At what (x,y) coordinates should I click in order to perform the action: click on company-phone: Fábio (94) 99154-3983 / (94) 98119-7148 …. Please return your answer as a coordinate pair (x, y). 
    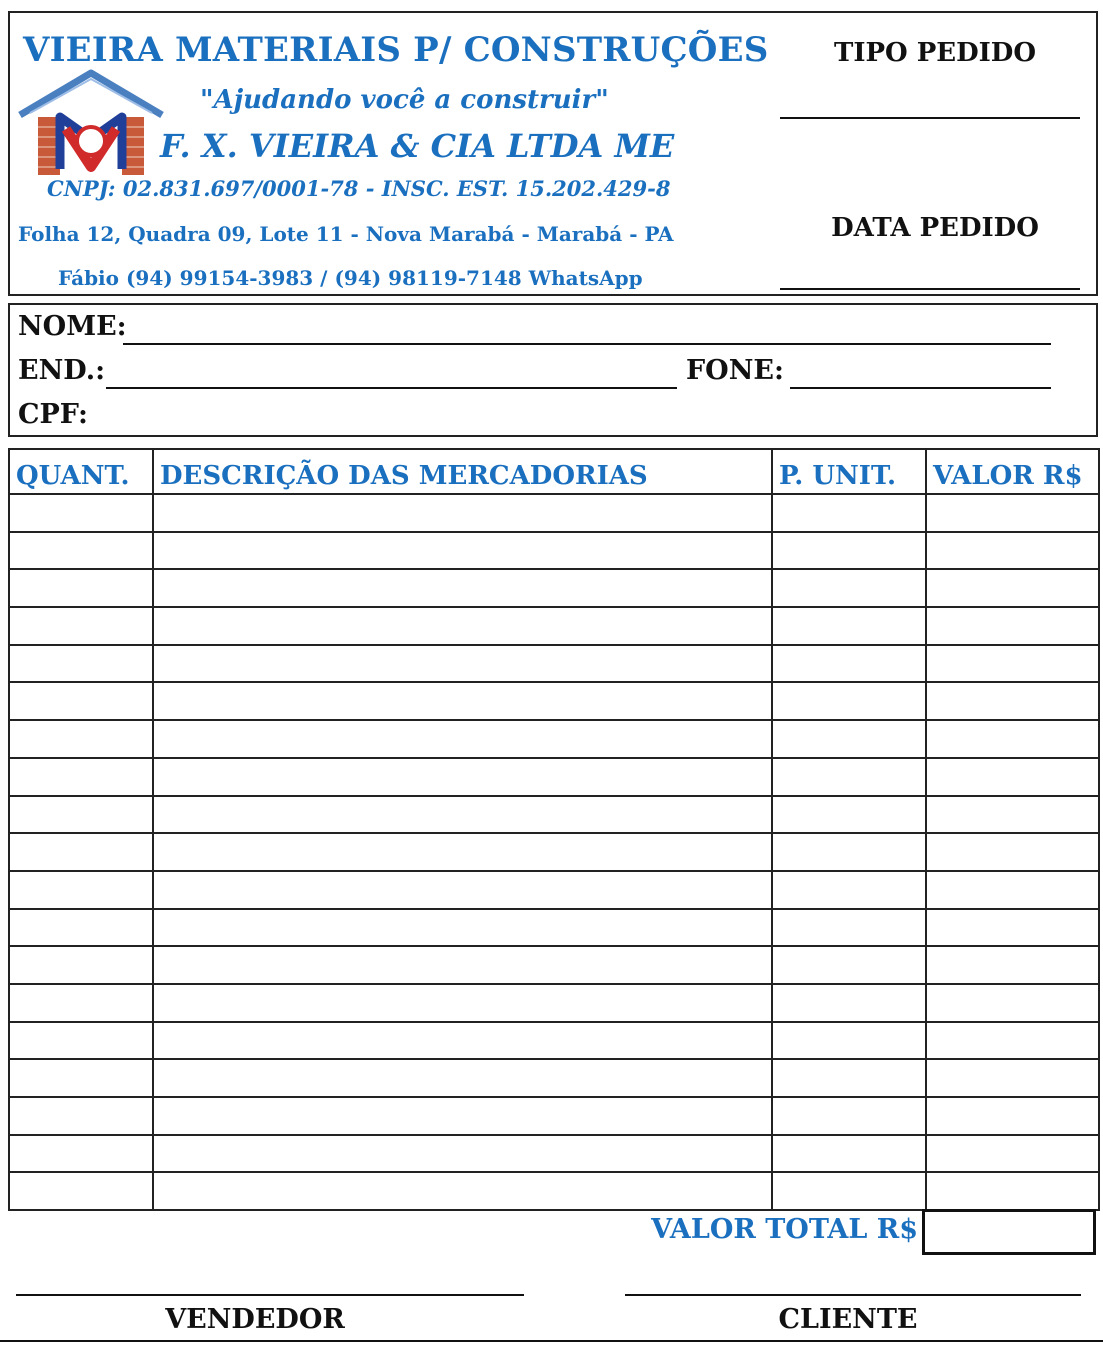
    Looking at the image, I should click on (350, 278).